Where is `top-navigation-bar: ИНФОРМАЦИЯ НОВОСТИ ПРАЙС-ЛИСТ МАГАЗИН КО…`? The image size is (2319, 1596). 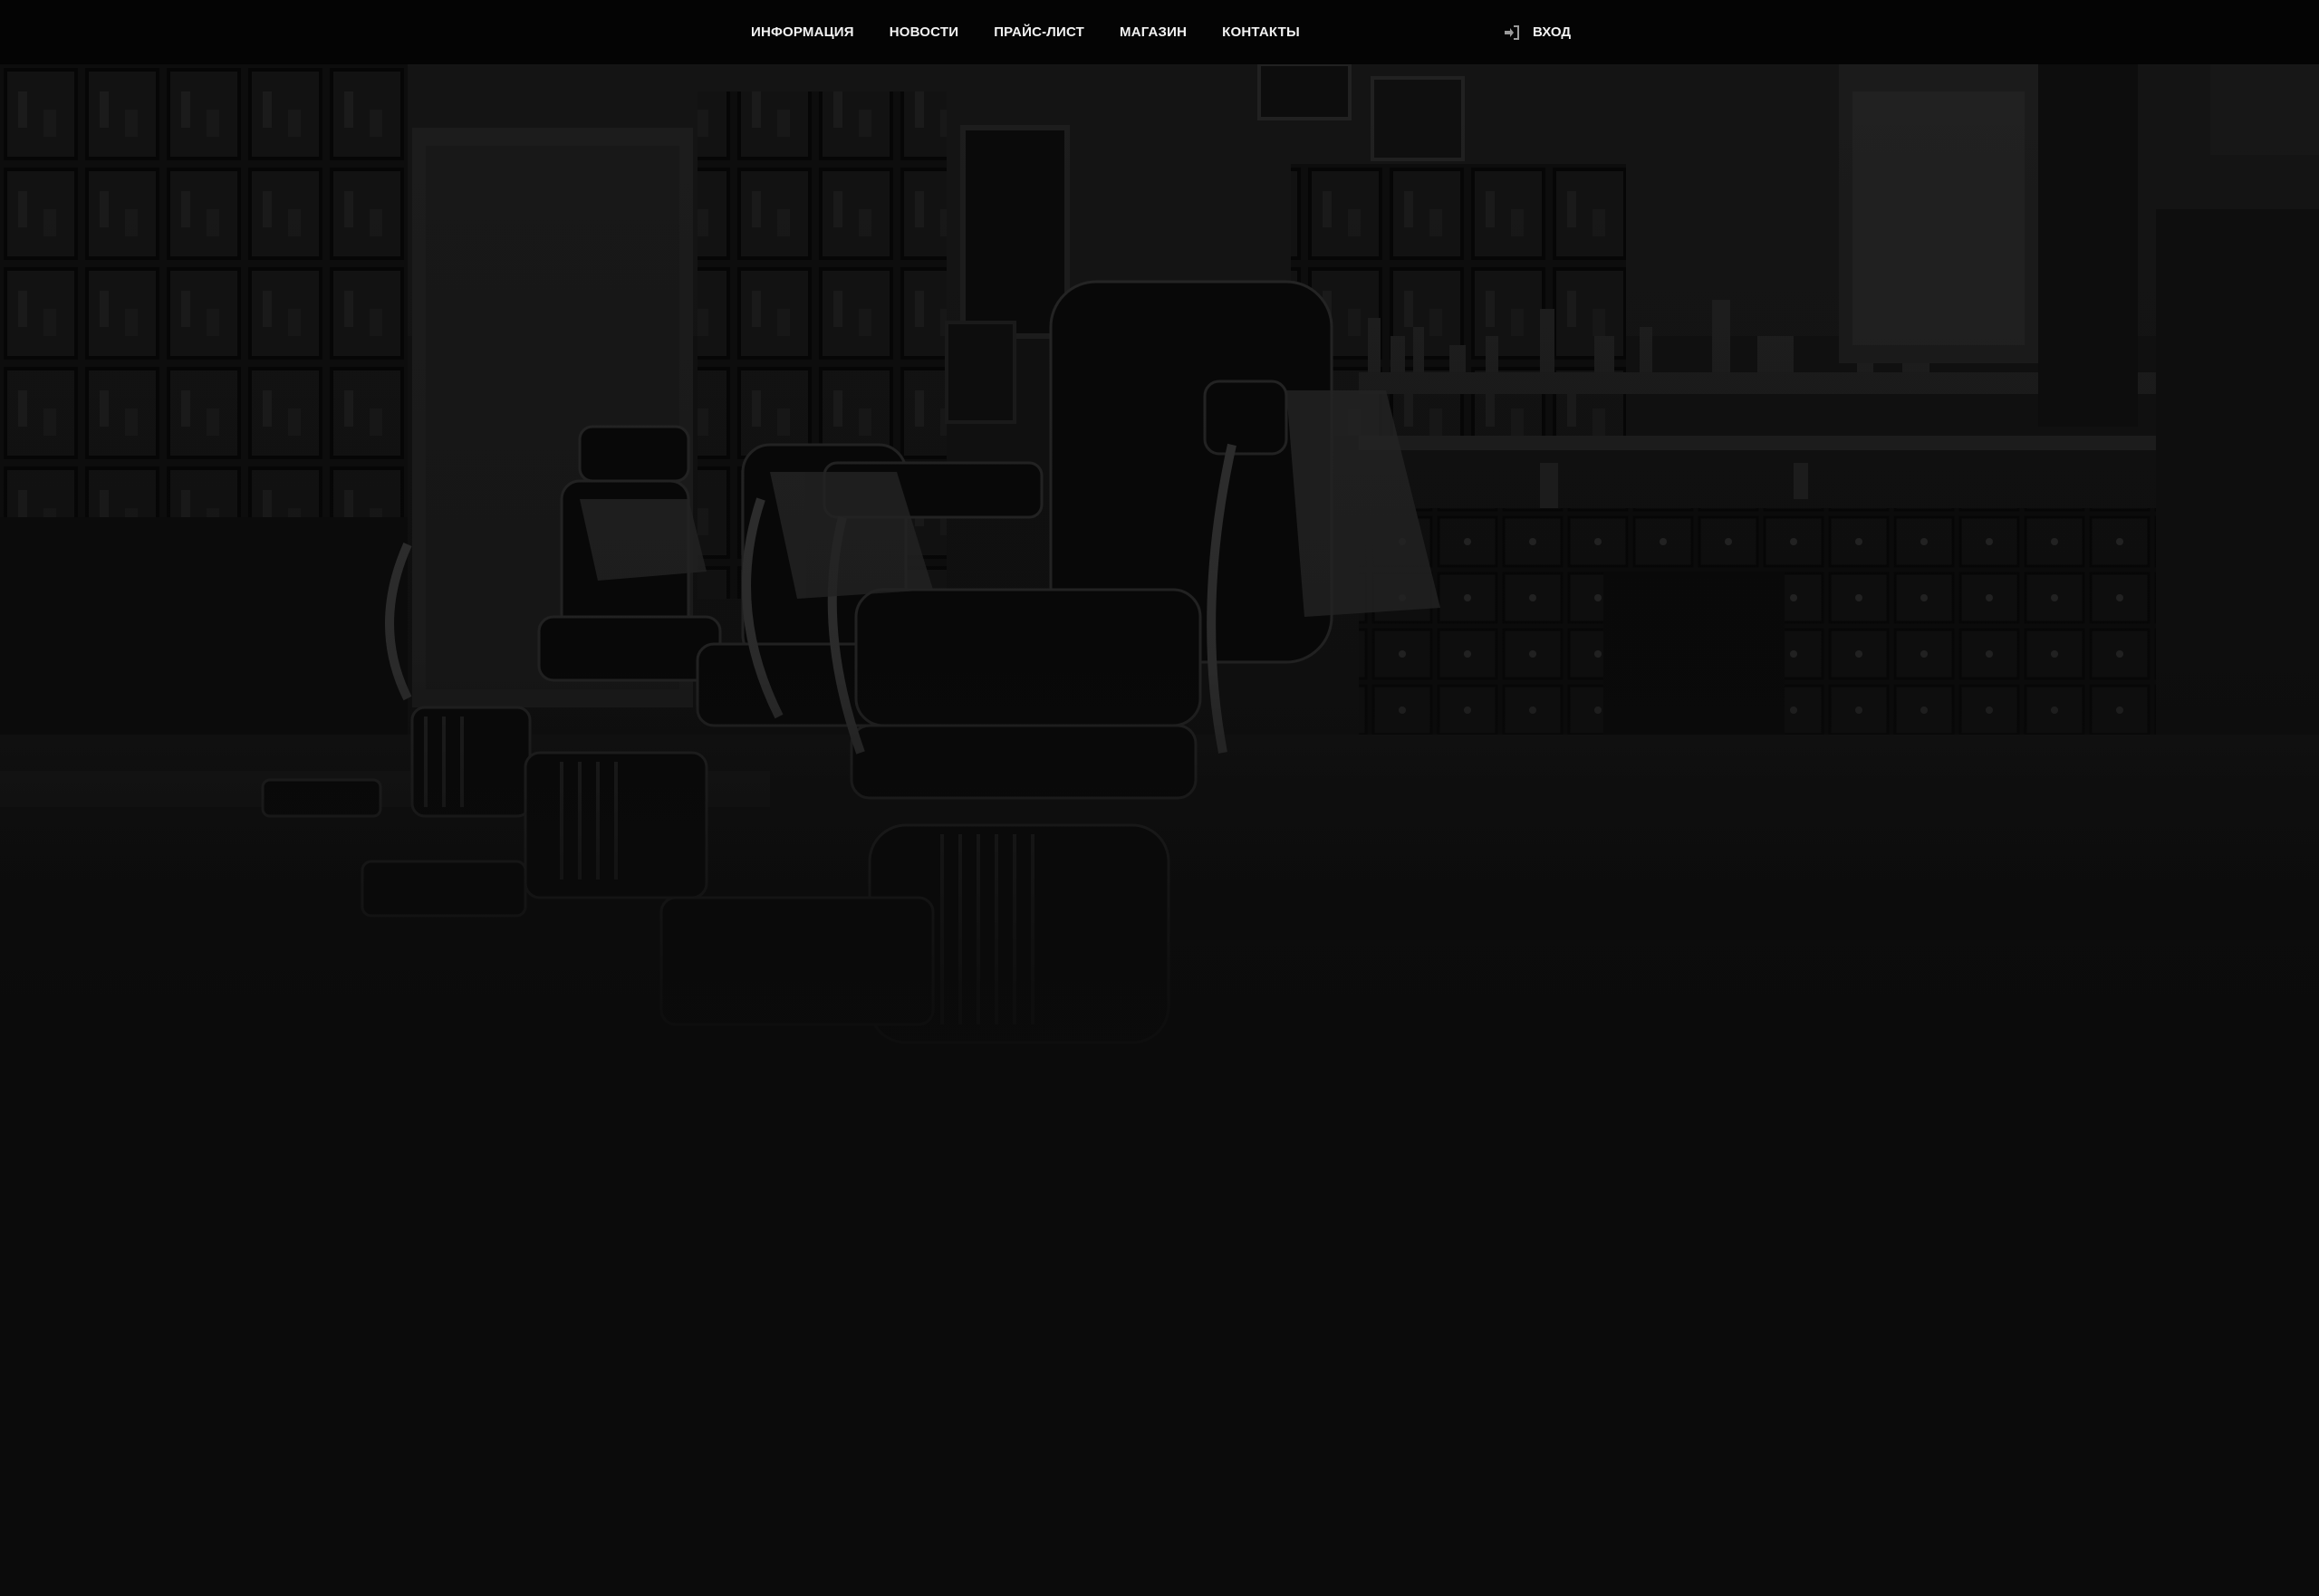 top-navigation-bar: ИНФОРМАЦИЯ НОВОСТИ ПРАЙС-ЛИСТ МАГАЗИН КО… is located at coordinates (1159, 32).